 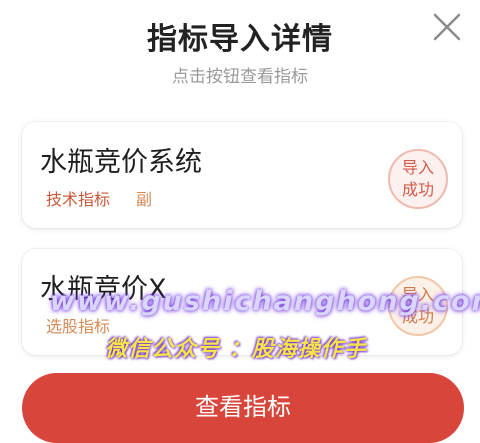 I want to click on indicator-tags: 技术指标 副, so click(x=99, y=198).